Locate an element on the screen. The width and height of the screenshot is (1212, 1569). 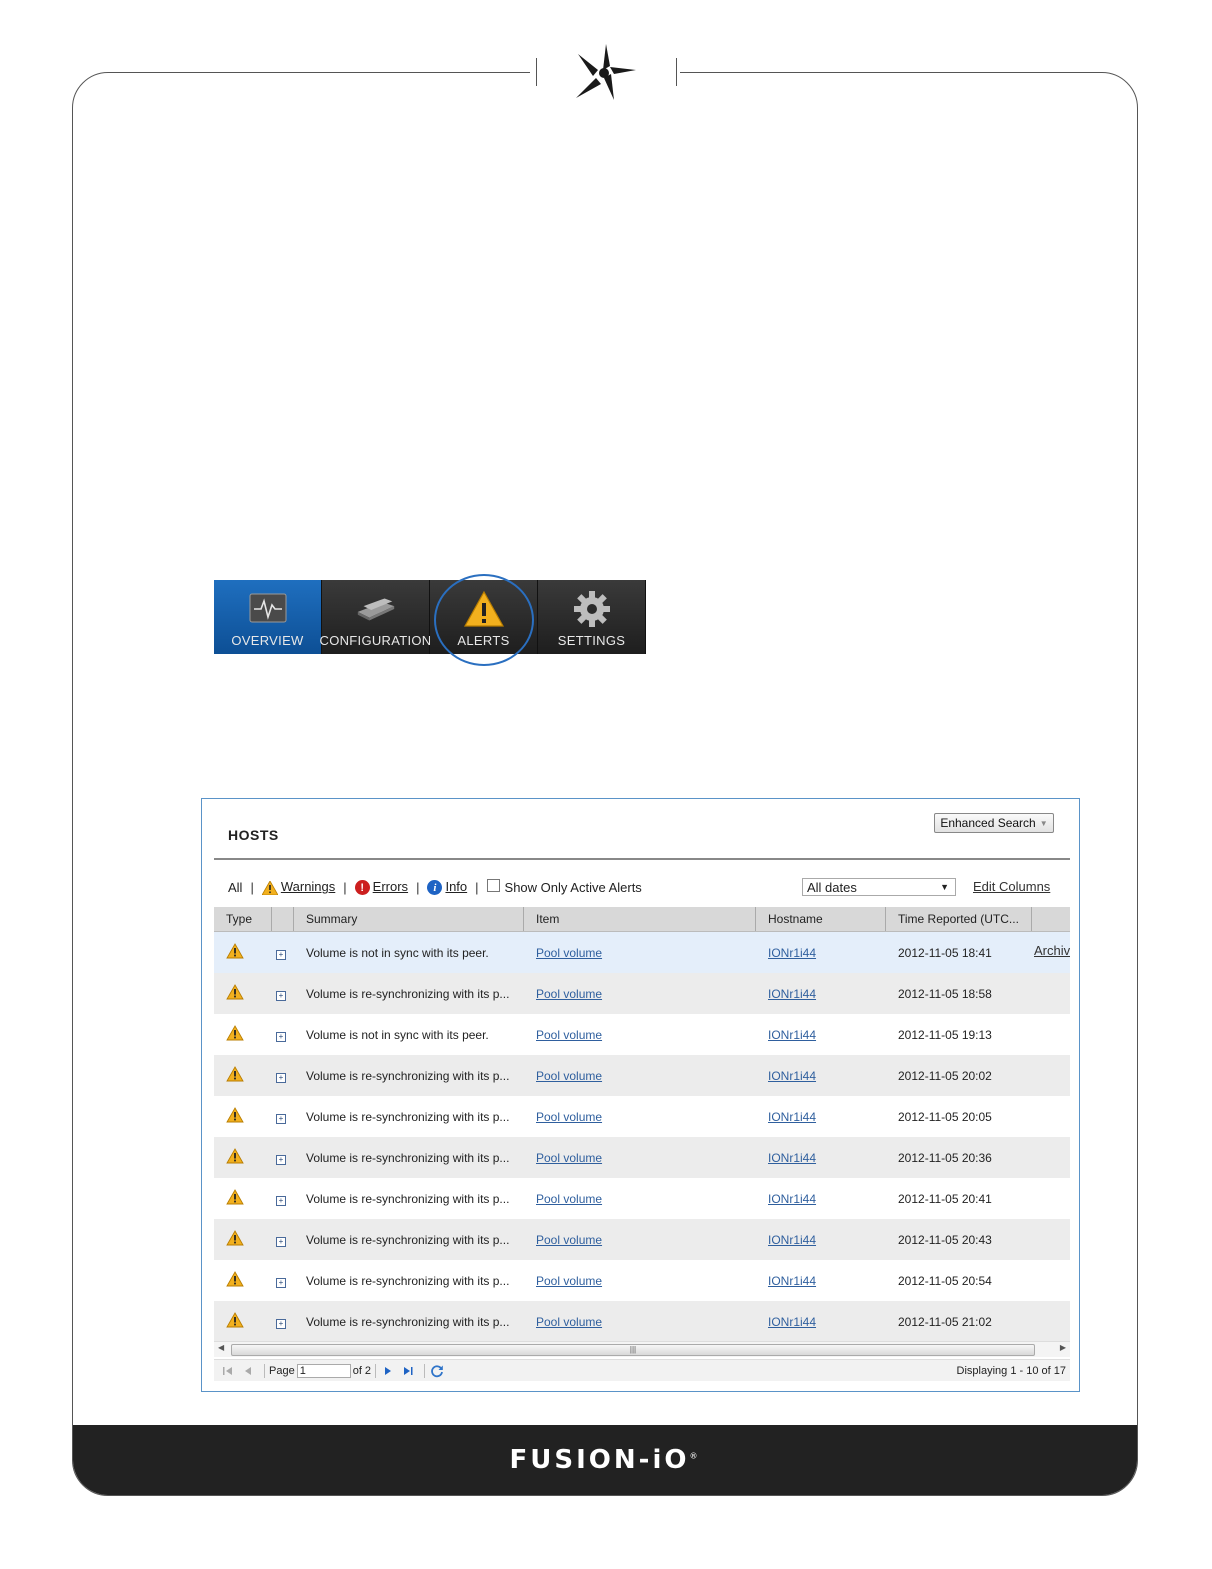
tab-settings: SETTINGS is located at coordinates (592, 617).